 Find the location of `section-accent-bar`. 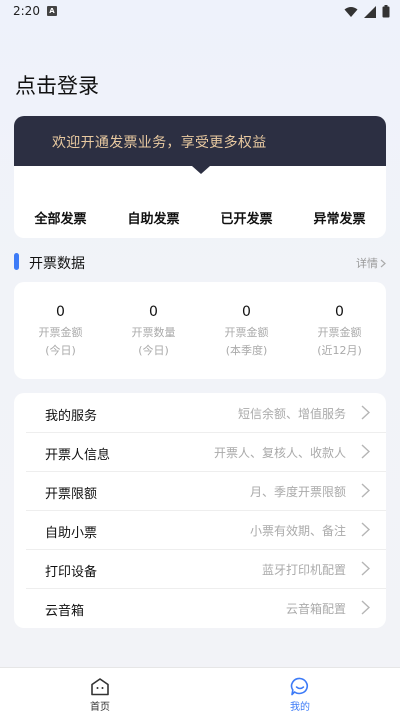

section-accent-bar is located at coordinates (16, 261).